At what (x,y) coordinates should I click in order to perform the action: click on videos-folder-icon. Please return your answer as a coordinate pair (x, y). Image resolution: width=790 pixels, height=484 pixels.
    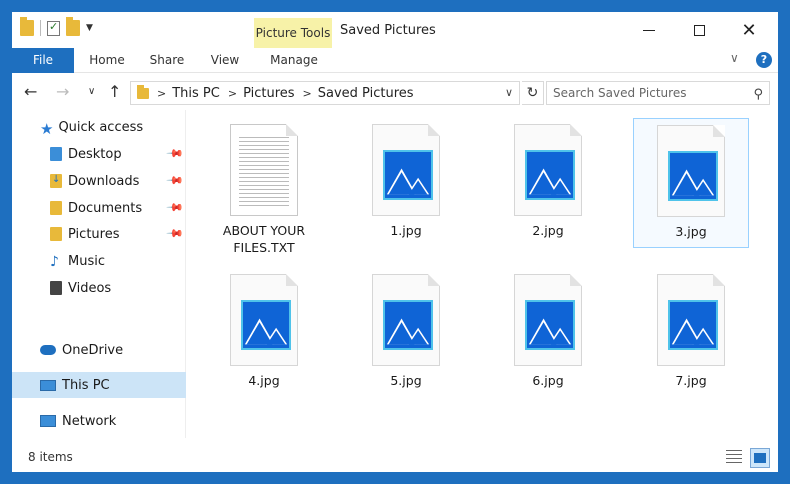
    Looking at the image, I should click on (56, 288).